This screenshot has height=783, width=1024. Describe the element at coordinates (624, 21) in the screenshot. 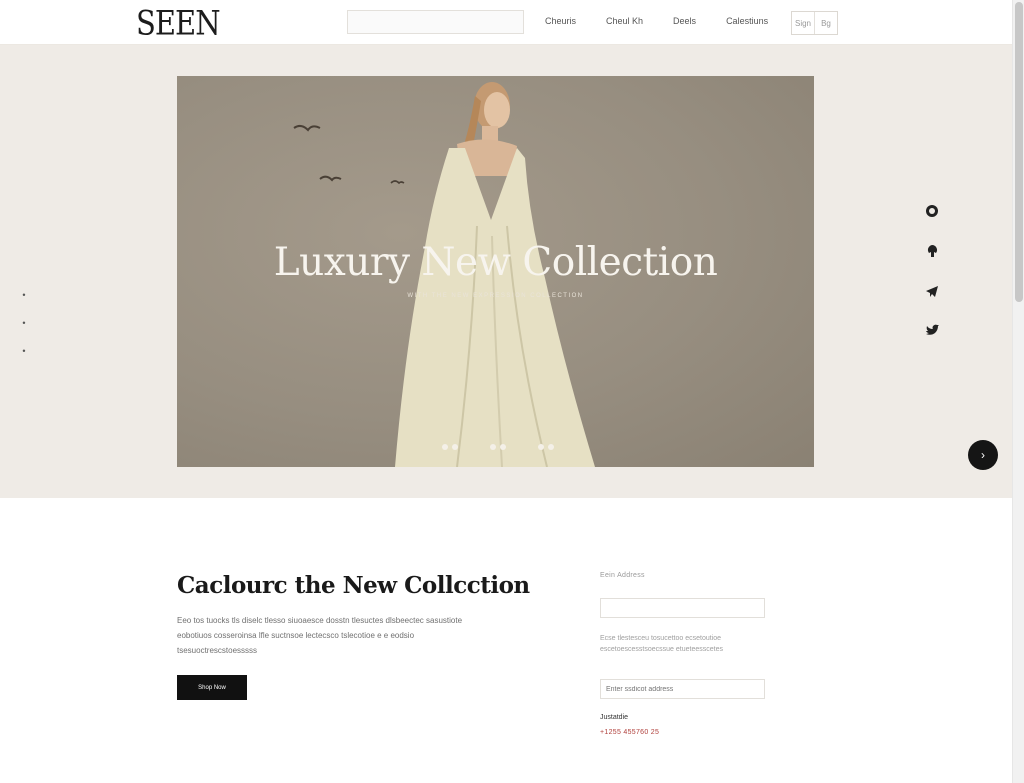

I see `nav-link-2: Cheul Kh` at that location.